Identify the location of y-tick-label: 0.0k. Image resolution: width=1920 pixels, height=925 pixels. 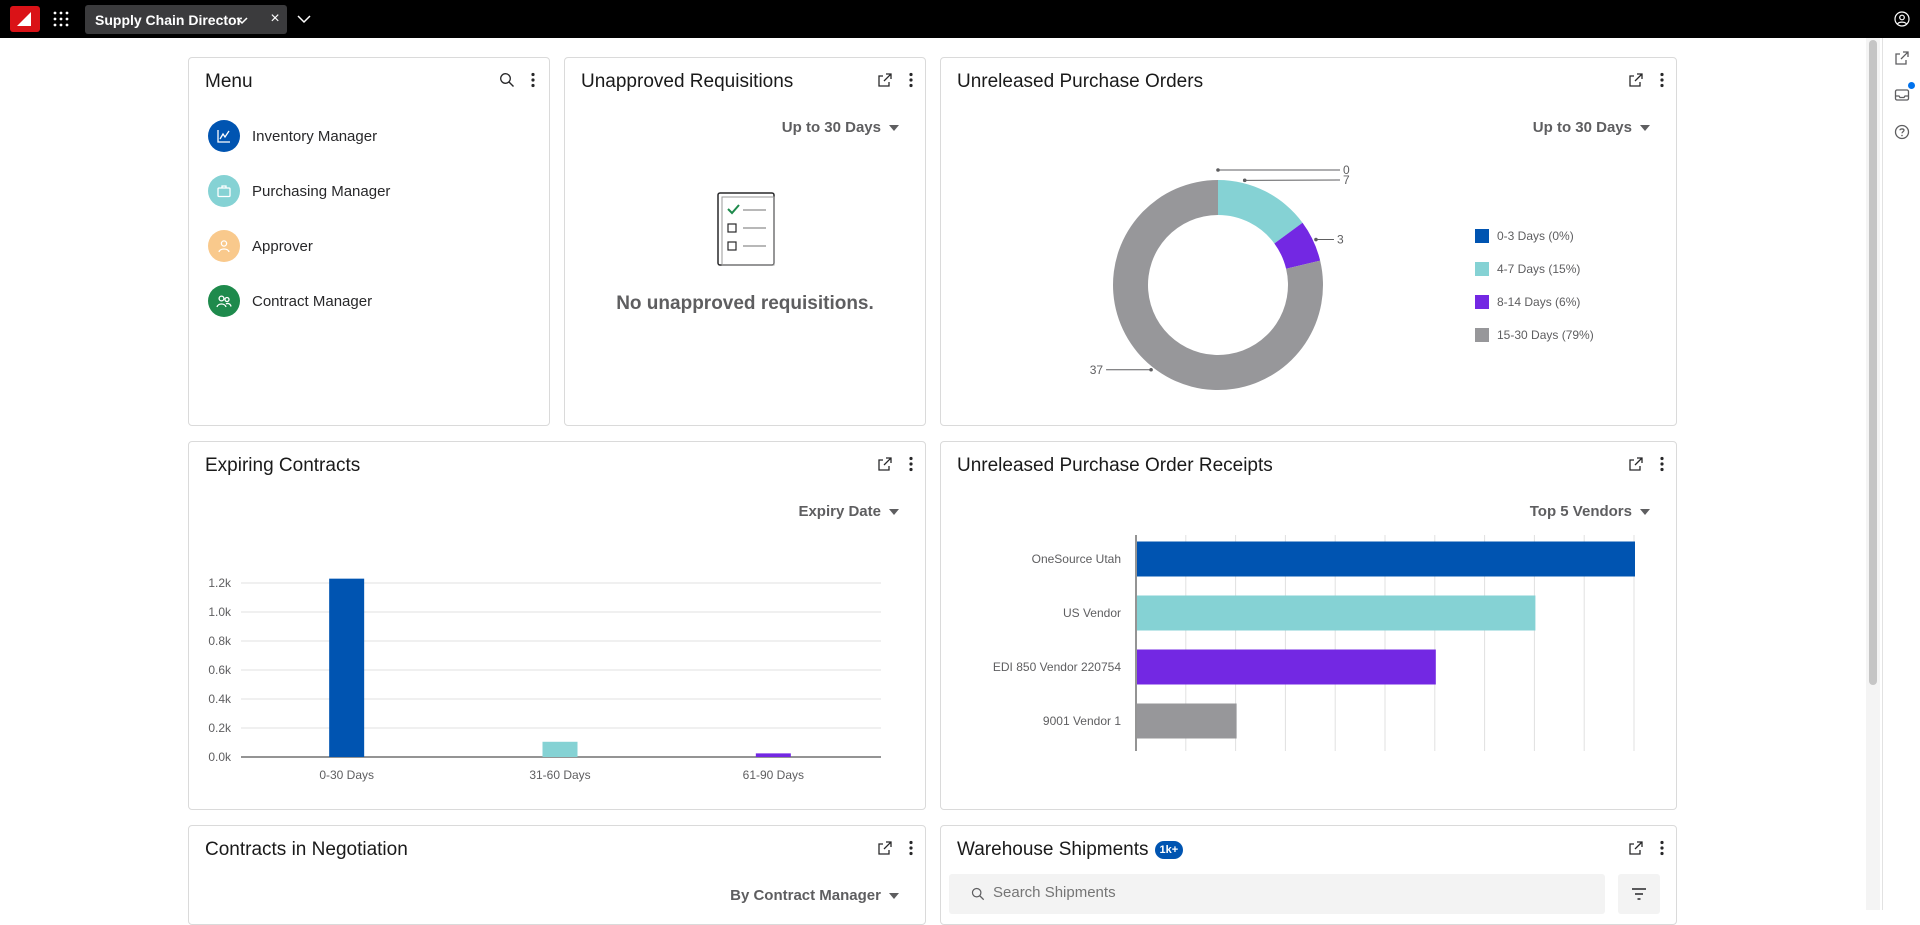
(220, 757).